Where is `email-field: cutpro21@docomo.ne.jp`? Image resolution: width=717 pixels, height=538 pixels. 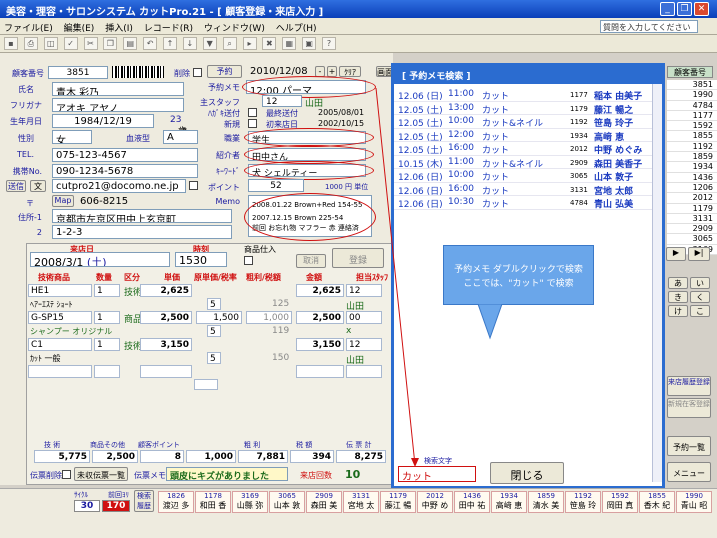
email-field: cutpro21@docomo.ne.jp is located at coordinates (119, 186).